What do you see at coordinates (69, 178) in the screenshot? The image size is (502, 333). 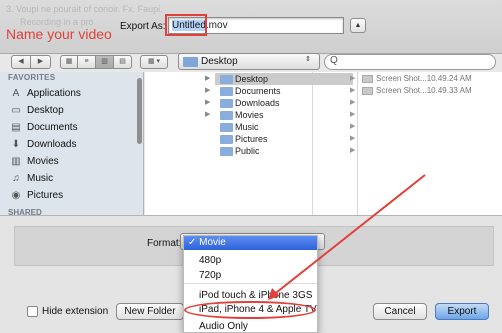 I see `sidebar-item-music: Music` at bounding box center [69, 178].